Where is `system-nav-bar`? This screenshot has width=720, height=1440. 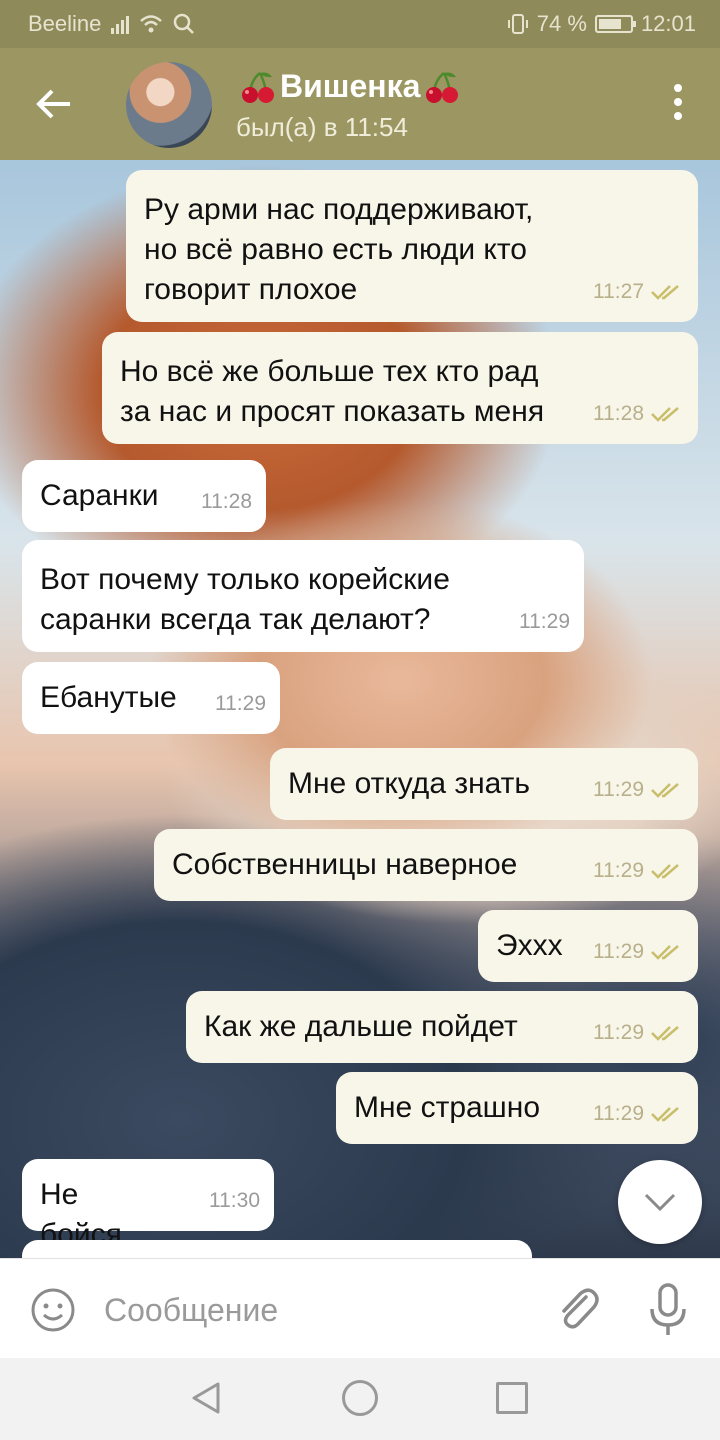 system-nav-bar is located at coordinates (360, 1399).